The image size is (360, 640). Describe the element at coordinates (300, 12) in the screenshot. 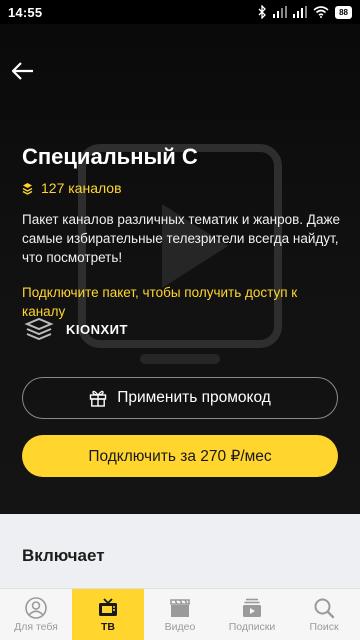

I see `signal2-icon` at that location.